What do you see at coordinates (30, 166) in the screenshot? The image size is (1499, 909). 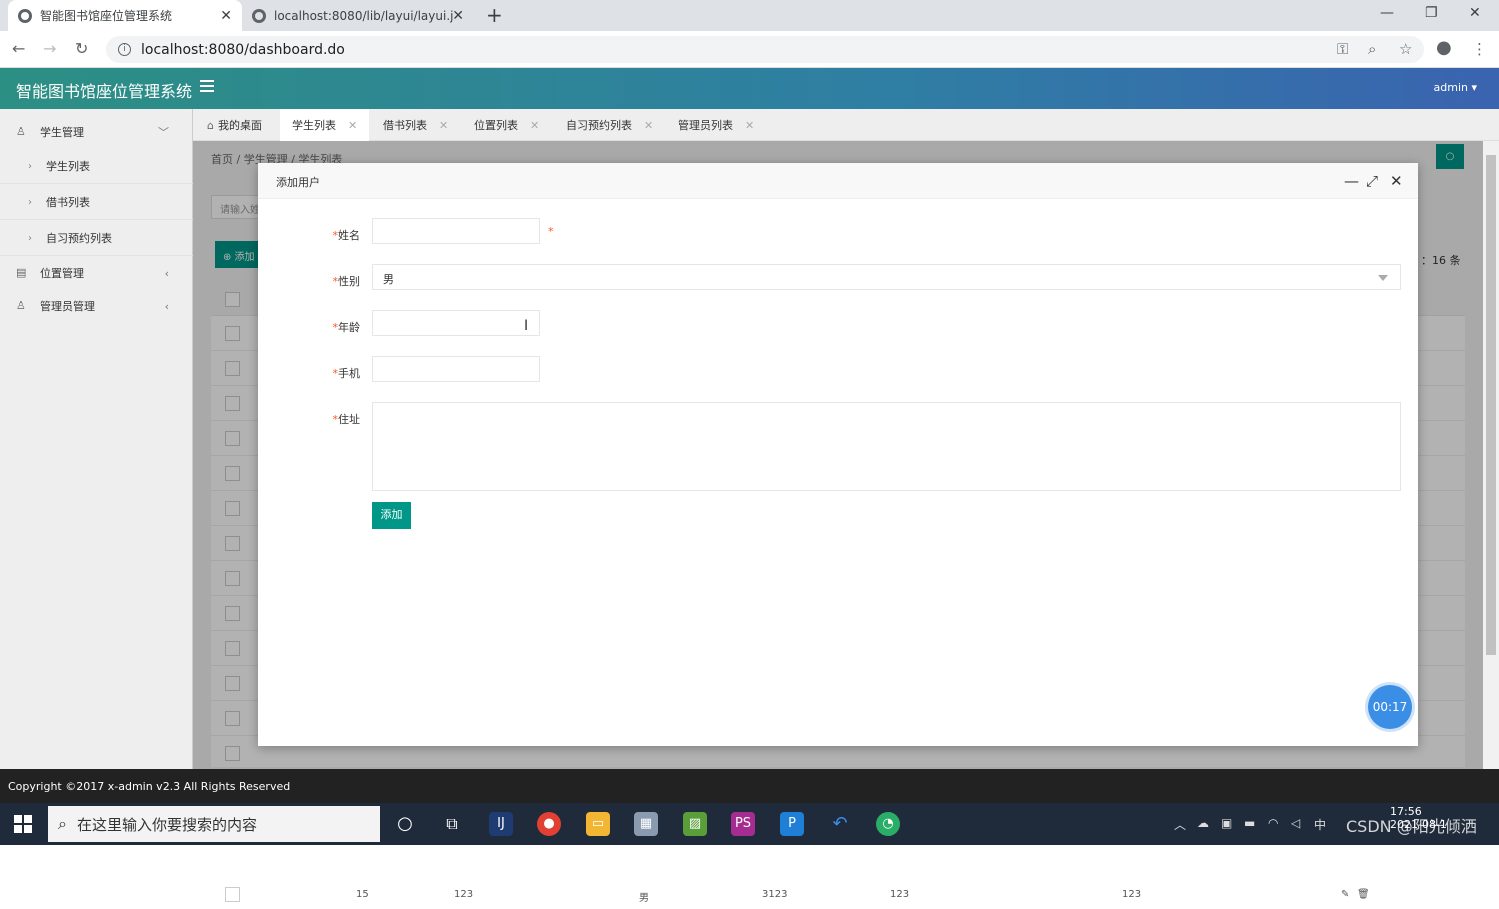 I see `chevron-right-icon: ›` at bounding box center [30, 166].